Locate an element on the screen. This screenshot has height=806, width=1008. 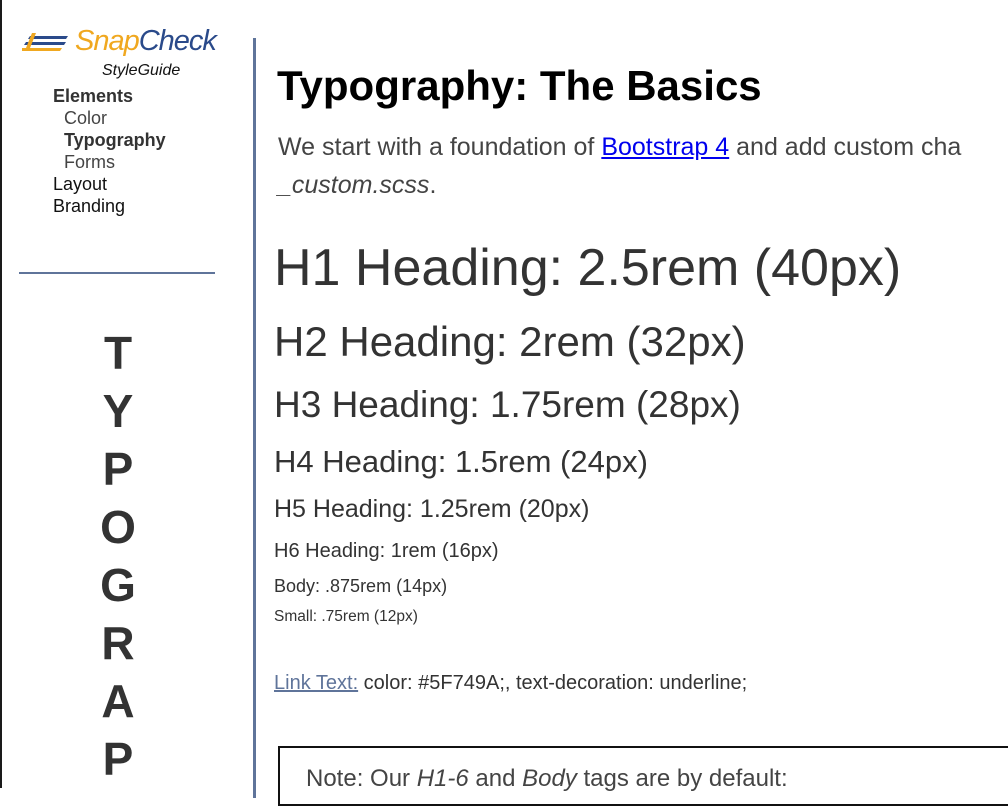
link-text-example: Link Text: is located at coordinates (316, 683).